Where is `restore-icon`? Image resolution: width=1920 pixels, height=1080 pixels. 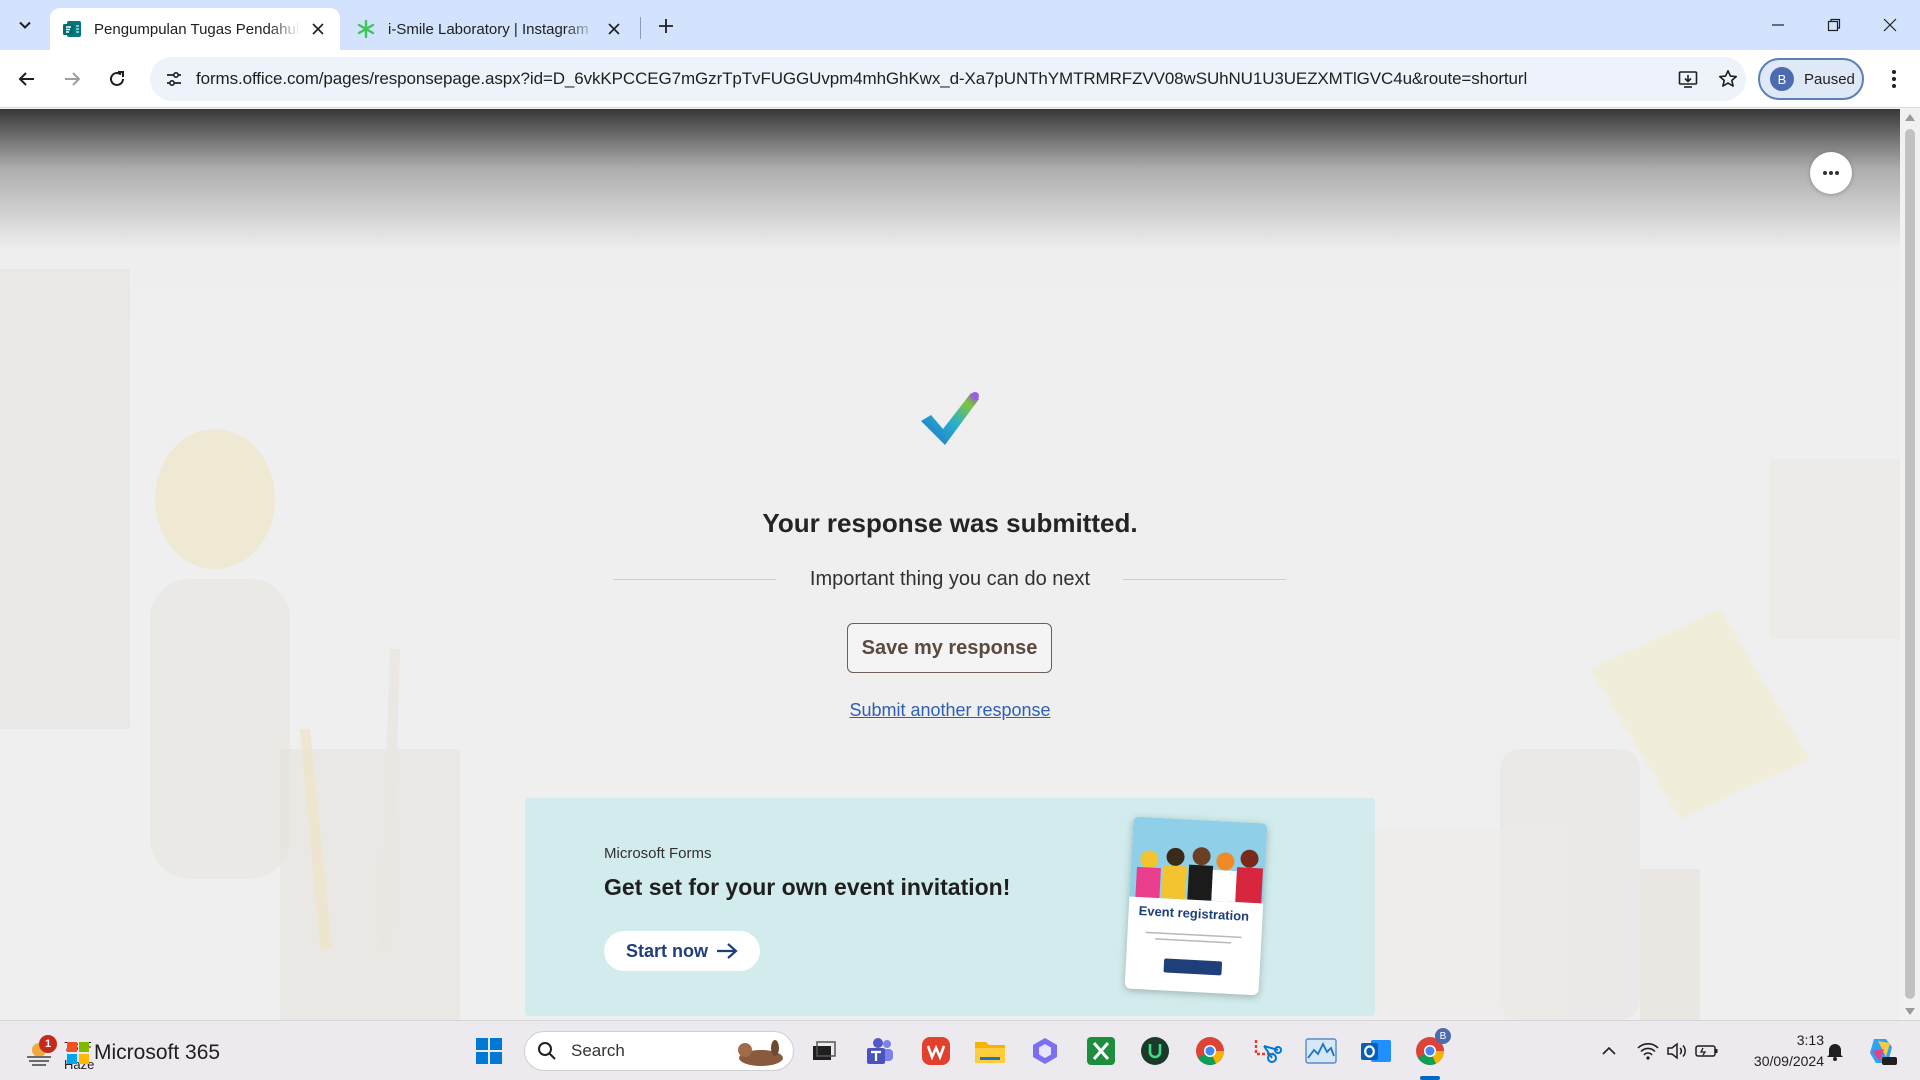
restore-icon is located at coordinates (1834, 25).